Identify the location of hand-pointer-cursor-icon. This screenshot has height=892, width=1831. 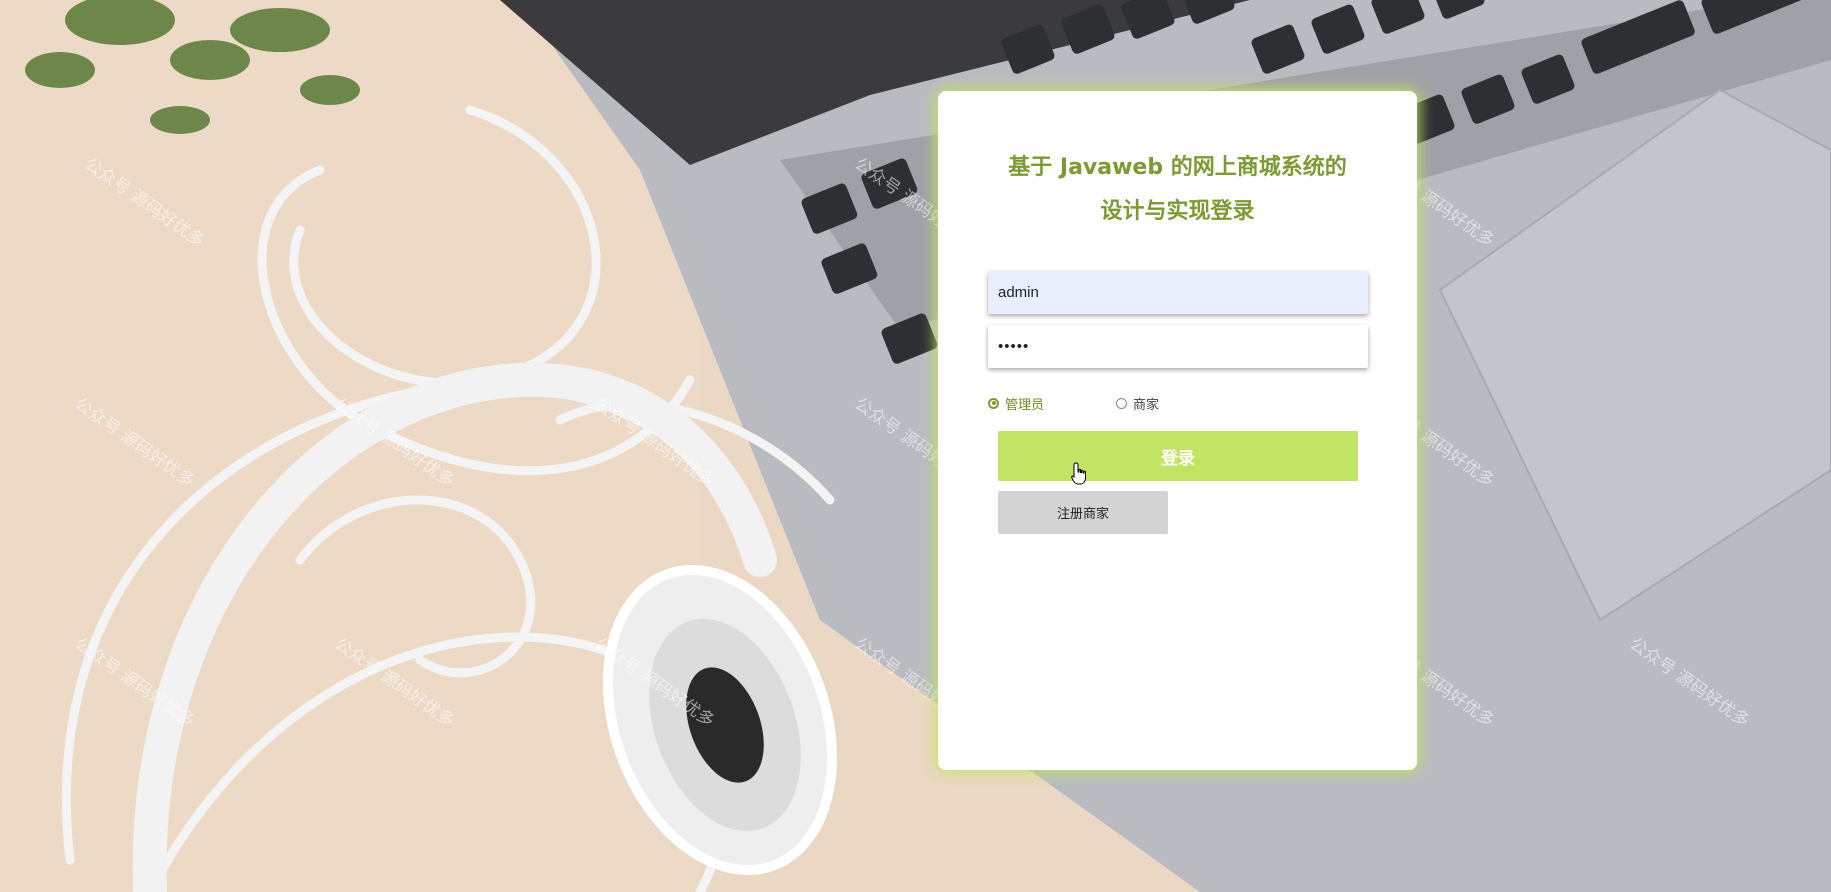
(1078, 473).